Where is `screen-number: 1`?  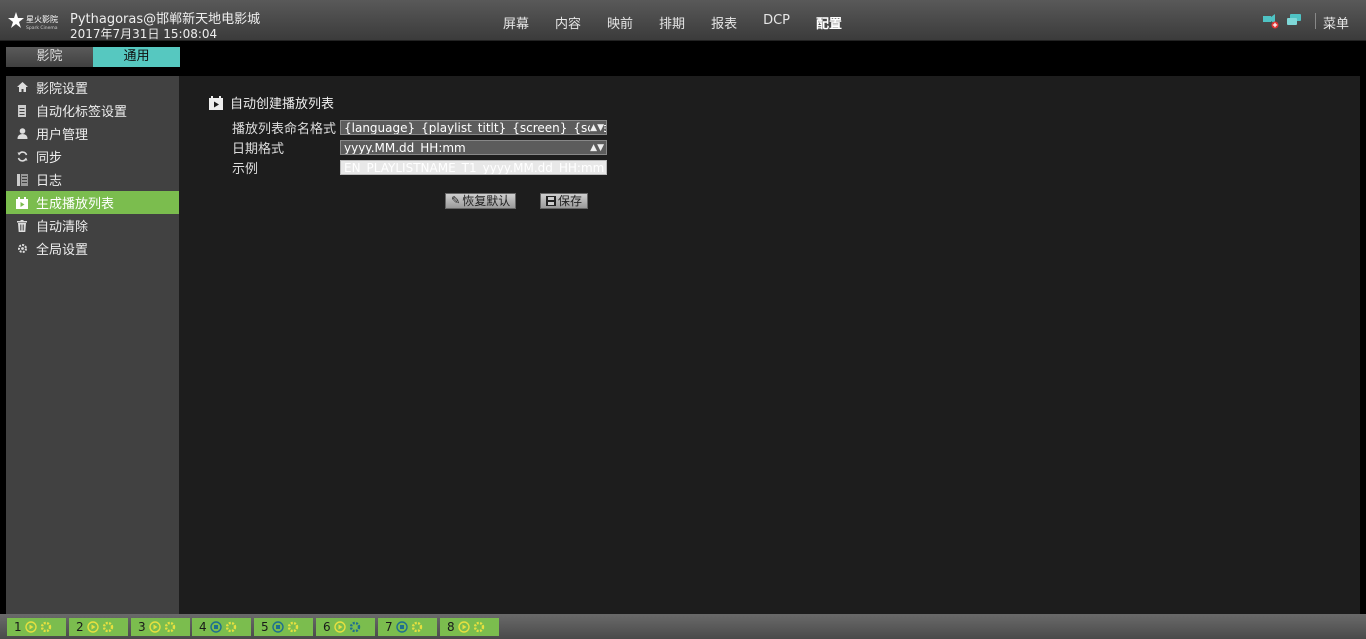 screen-number: 1 is located at coordinates (18, 627).